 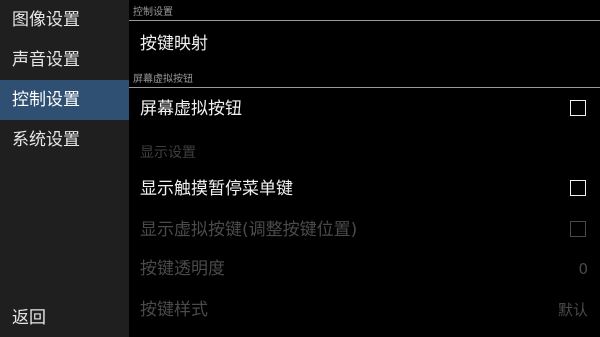 I want to click on key-style-row: 按键样式 默认, so click(x=364, y=310).